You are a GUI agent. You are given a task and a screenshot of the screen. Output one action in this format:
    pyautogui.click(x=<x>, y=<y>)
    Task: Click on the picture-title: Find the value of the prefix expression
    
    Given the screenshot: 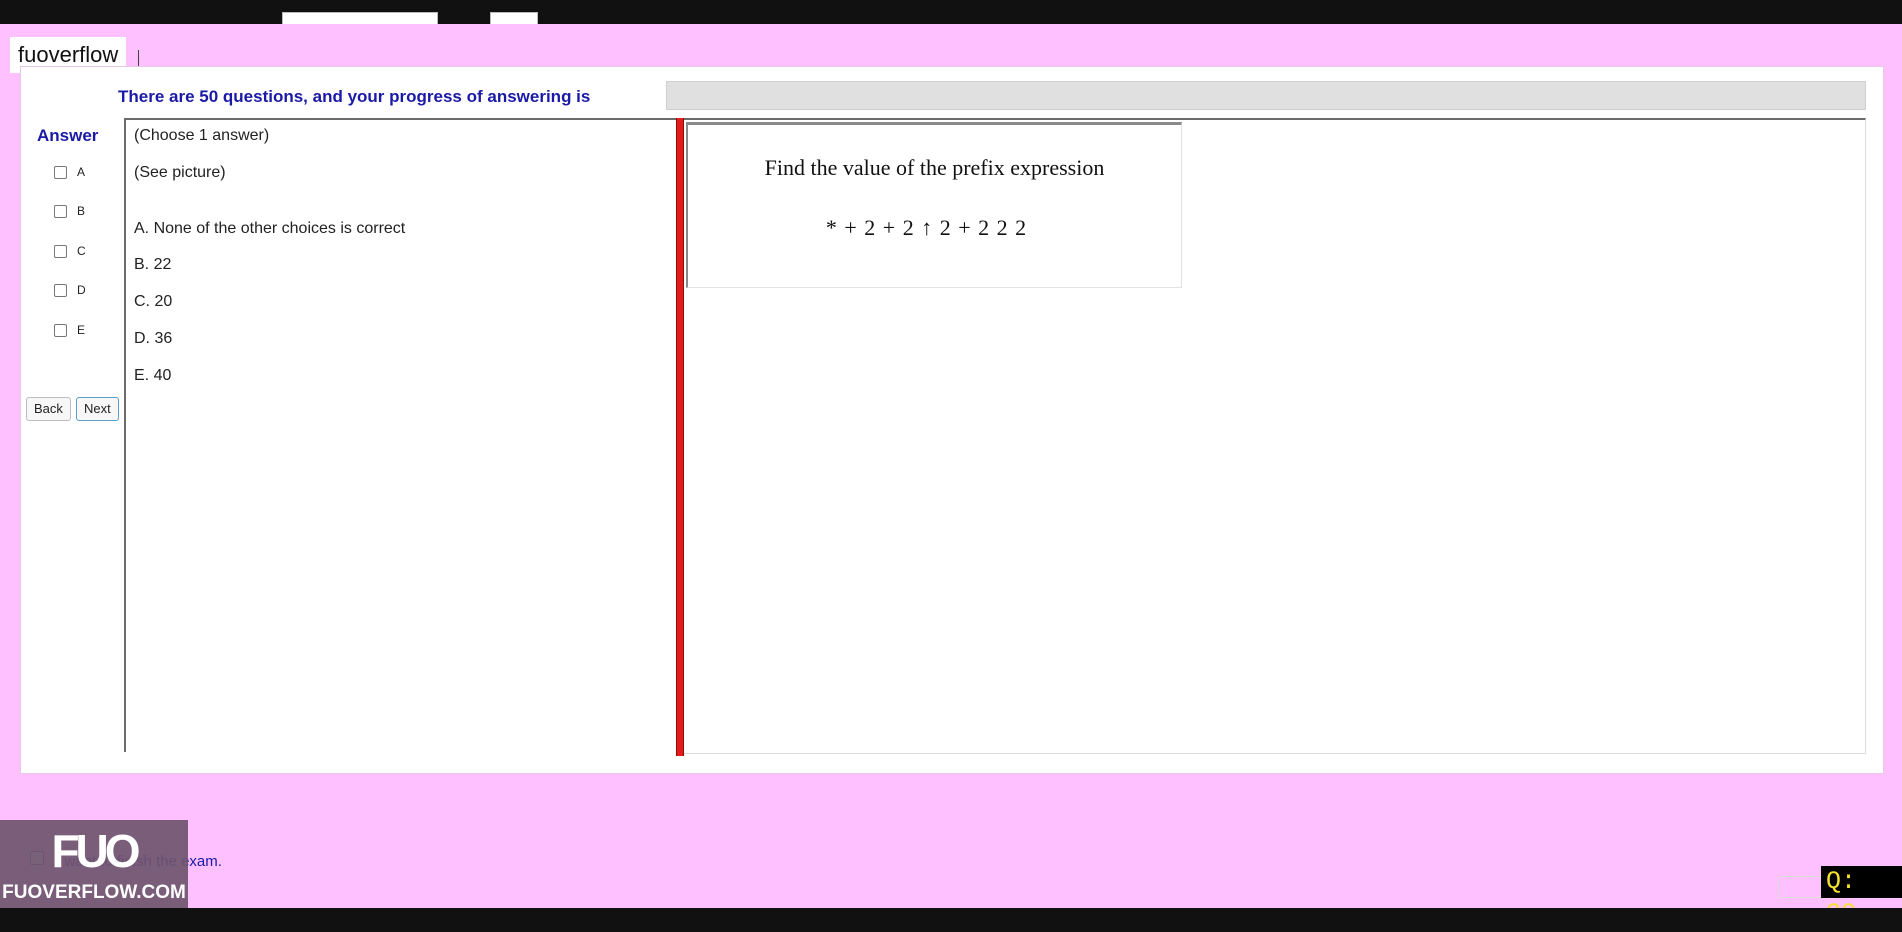 What is the action you would take?
    pyautogui.click(x=934, y=167)
    